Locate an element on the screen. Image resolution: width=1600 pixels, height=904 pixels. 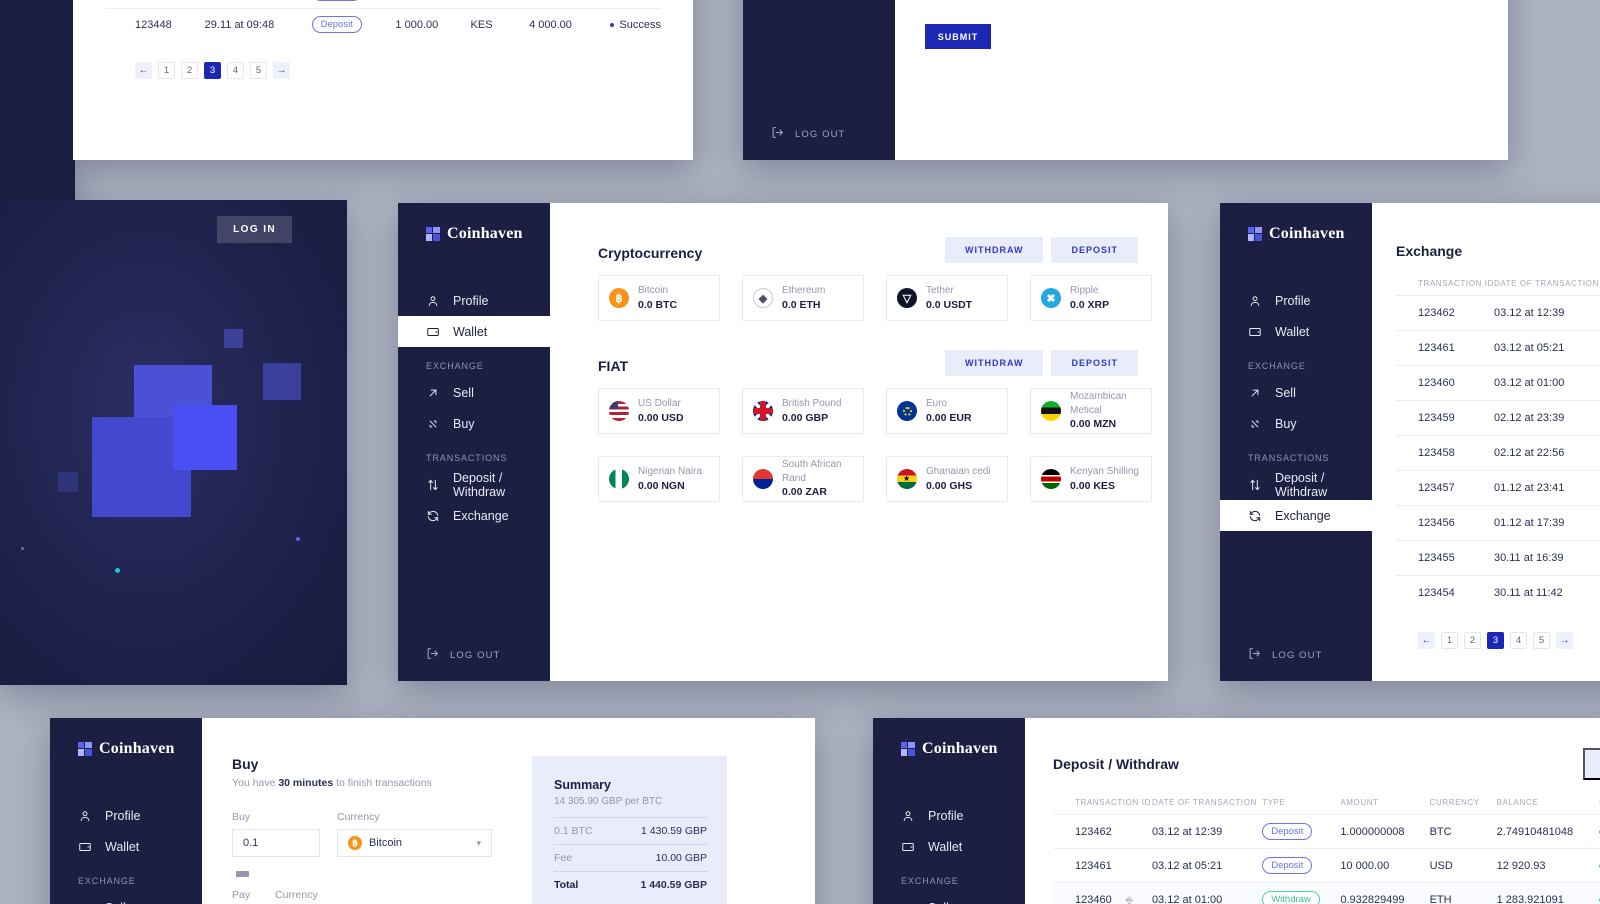
currency-card: British Pound 0.00 GBP is located at coordinates (803, 411).